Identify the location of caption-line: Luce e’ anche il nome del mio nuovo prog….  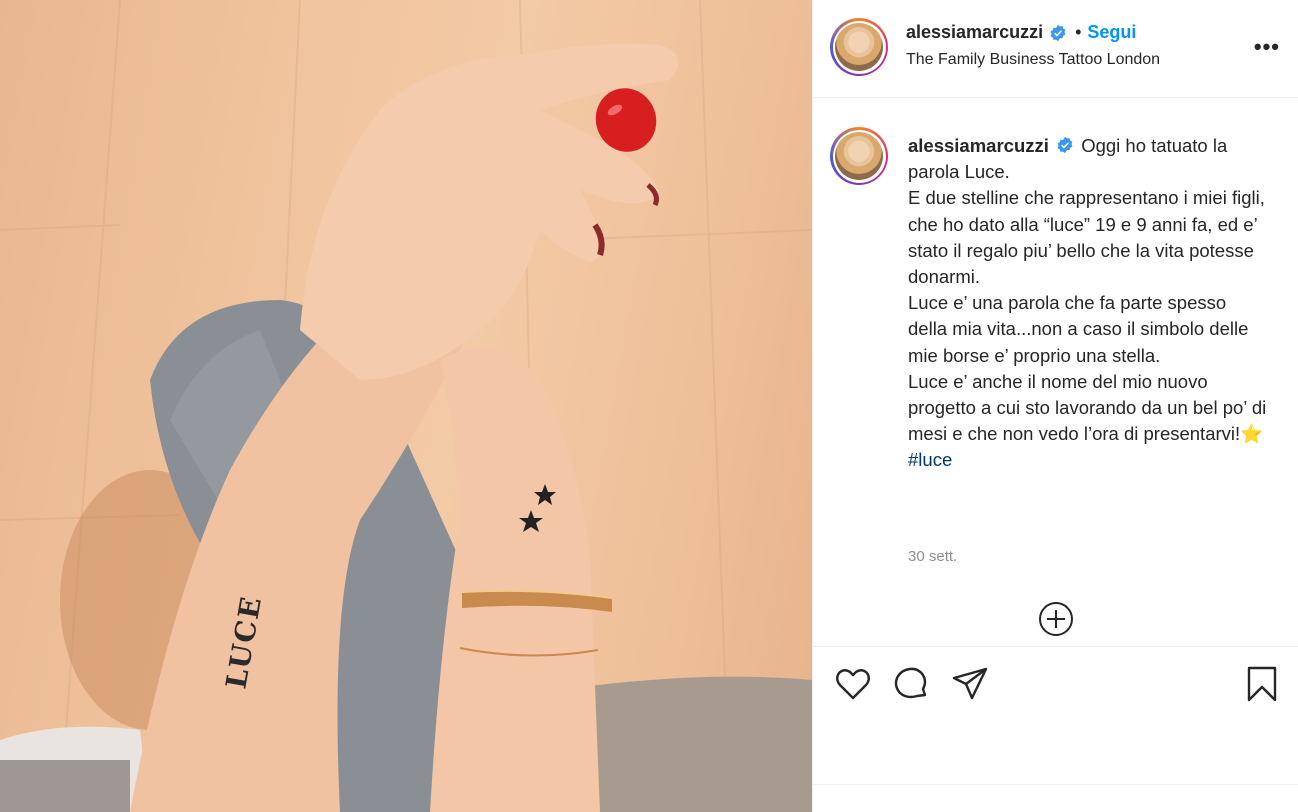
(1087, 407).